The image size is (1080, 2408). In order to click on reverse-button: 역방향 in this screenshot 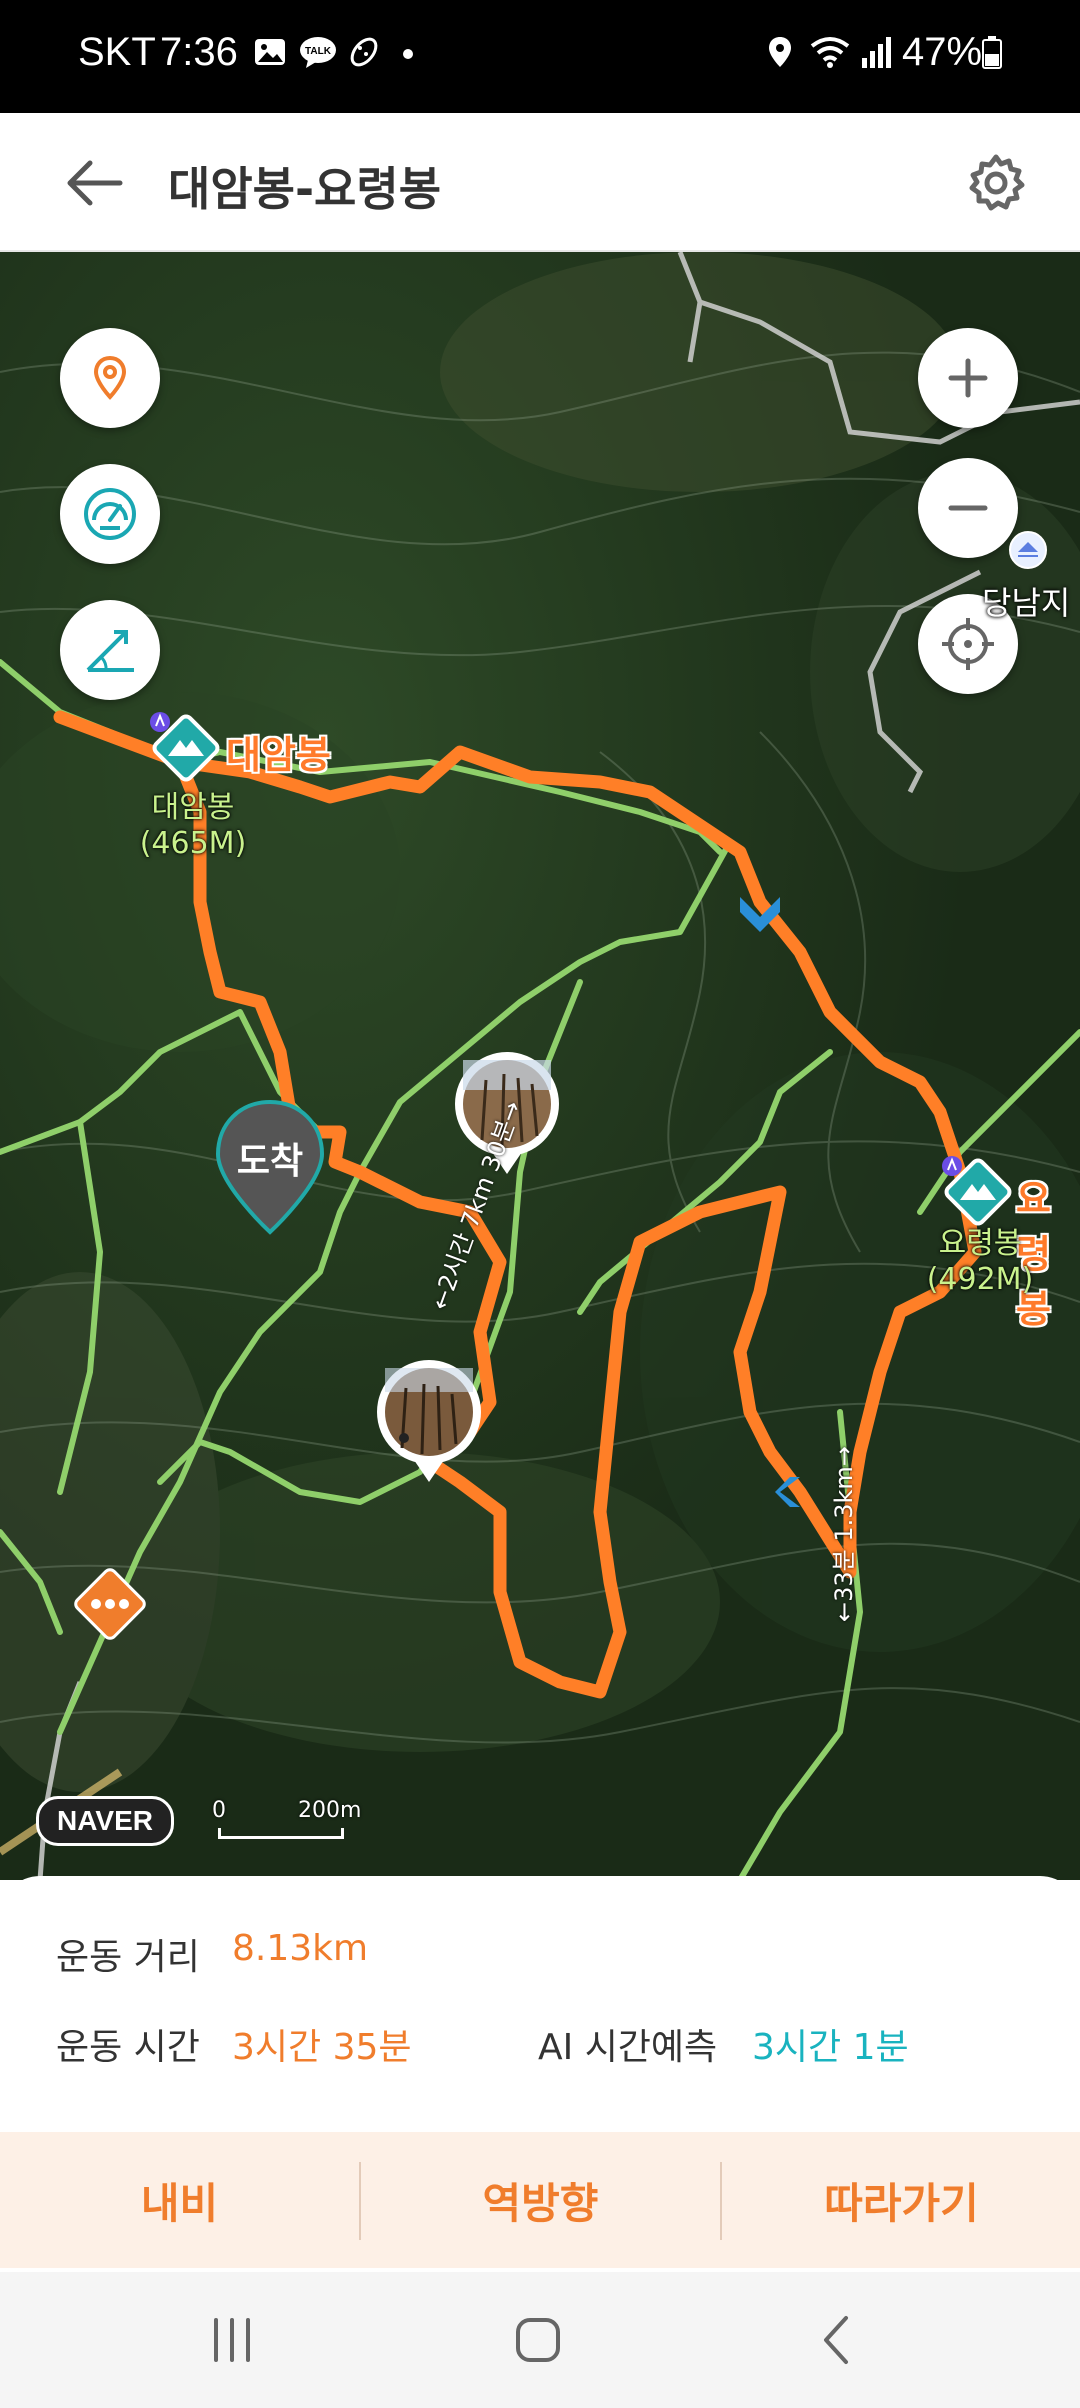, I will do `click(540, 2200)`.